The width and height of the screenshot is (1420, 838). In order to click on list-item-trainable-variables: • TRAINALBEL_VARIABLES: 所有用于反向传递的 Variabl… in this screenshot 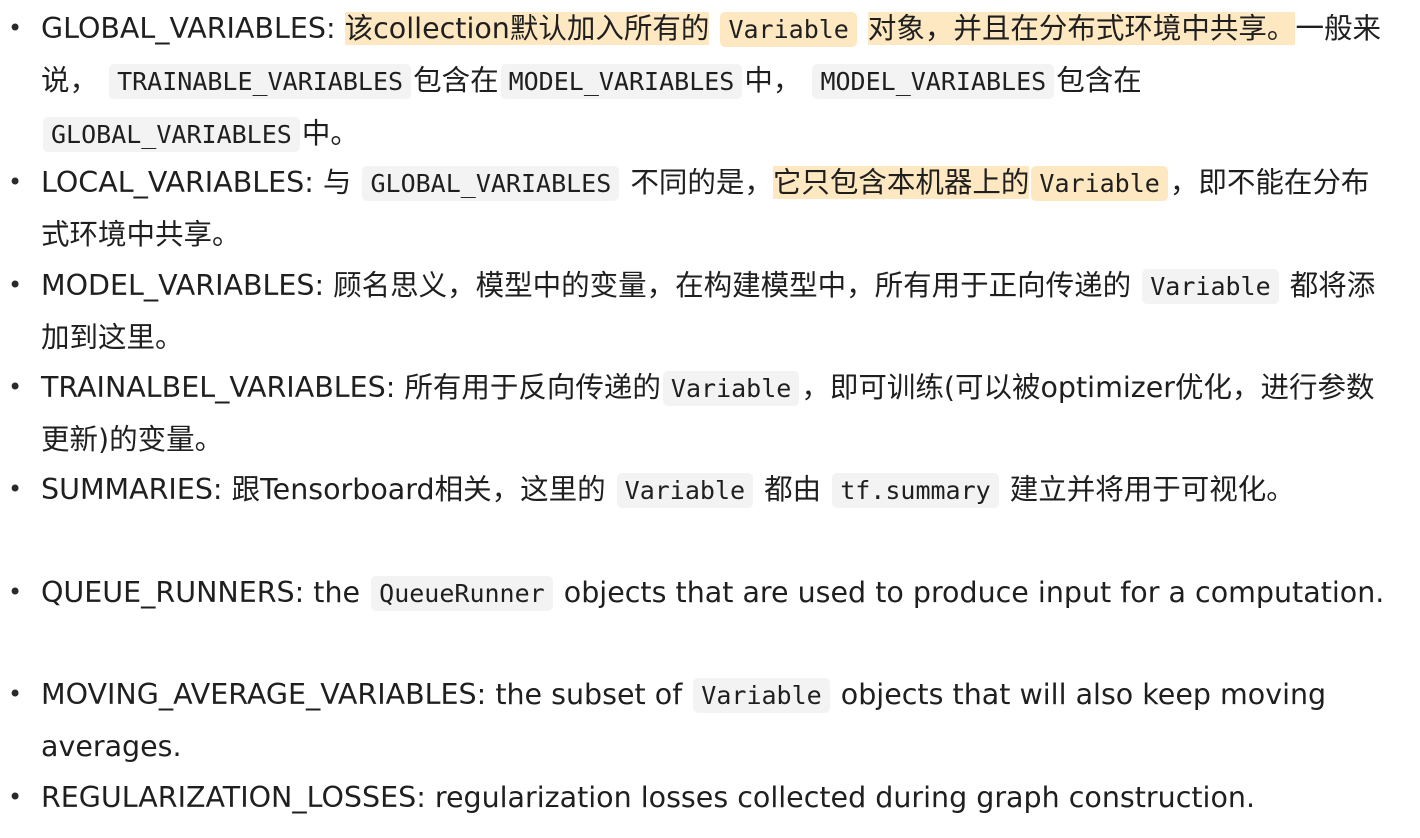, I will do `click(697, 414)`.